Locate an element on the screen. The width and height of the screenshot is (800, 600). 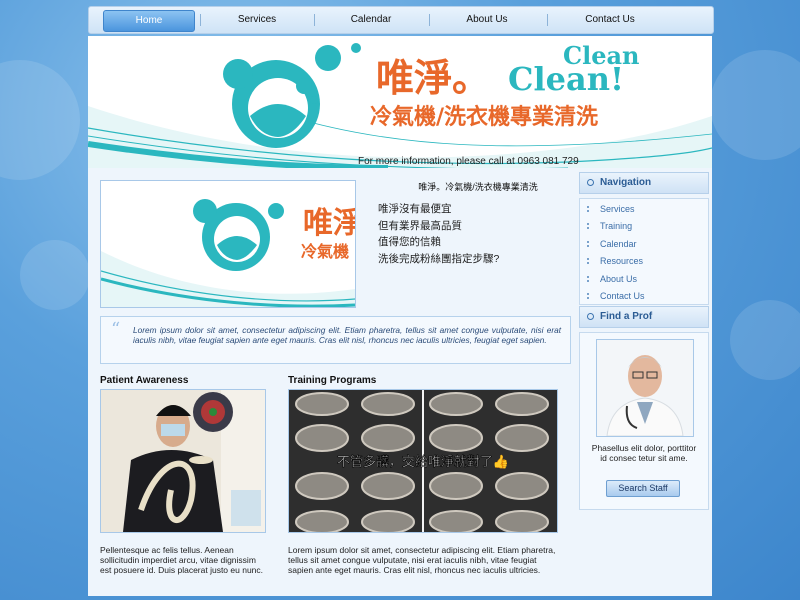
banner-brand-cn: 唯淨。 is located at coordinates (433, 78).